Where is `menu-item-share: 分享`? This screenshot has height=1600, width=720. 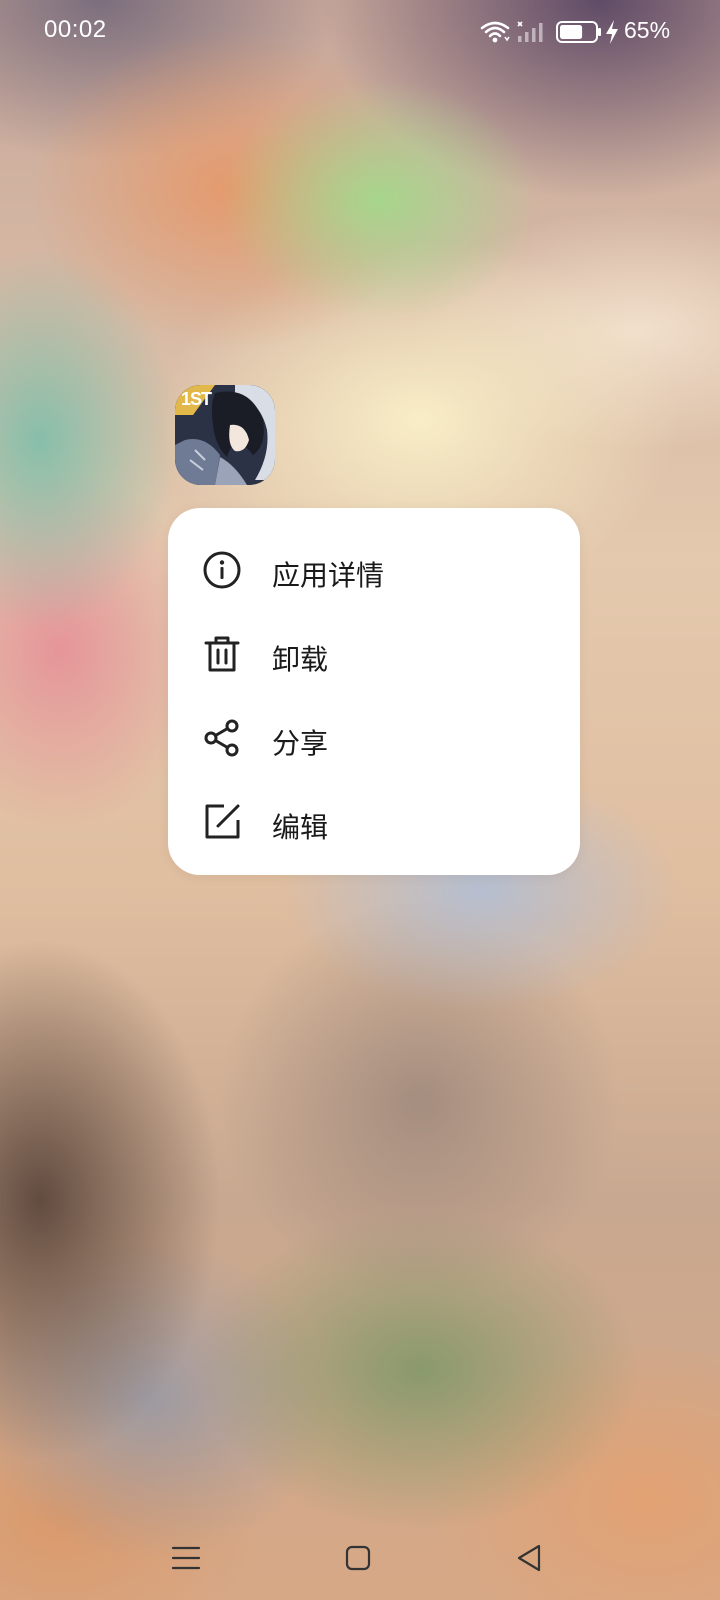 menu-item-share: 分享 is located at coordinates (374, 738).